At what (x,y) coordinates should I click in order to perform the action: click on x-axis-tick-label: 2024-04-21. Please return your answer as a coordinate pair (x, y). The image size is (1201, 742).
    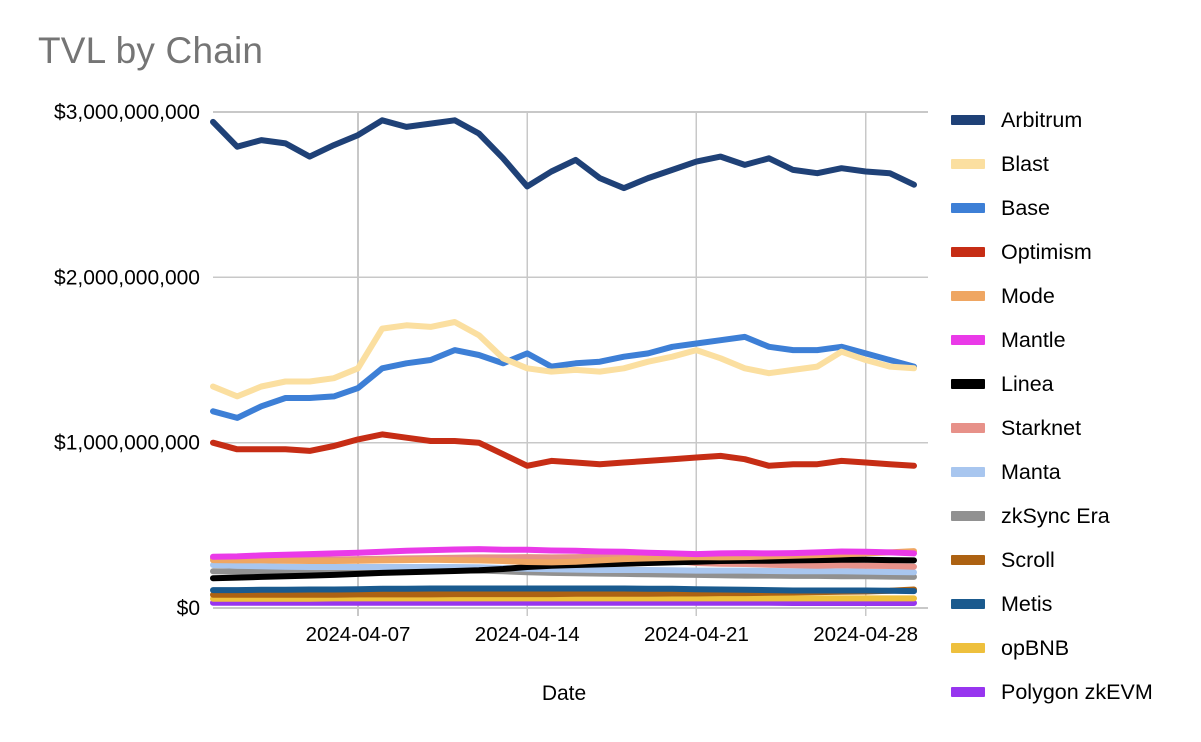
    Looking at the image, I should click on (696, 634).